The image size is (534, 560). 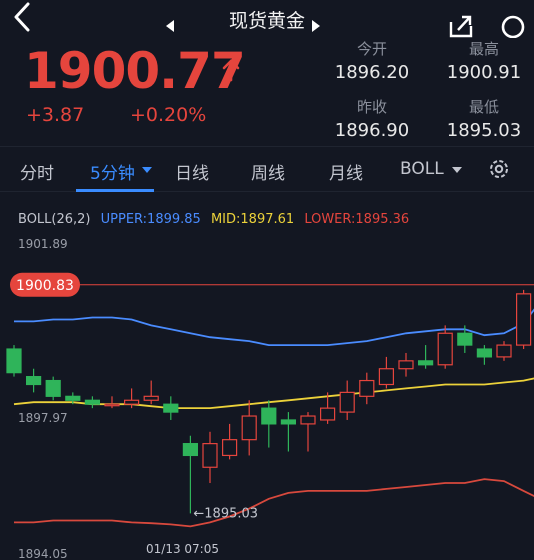 What do you see at coordinates (483, 107) in the screenshot?
I see `low-label: 最低` at bounding box center [483, 107].